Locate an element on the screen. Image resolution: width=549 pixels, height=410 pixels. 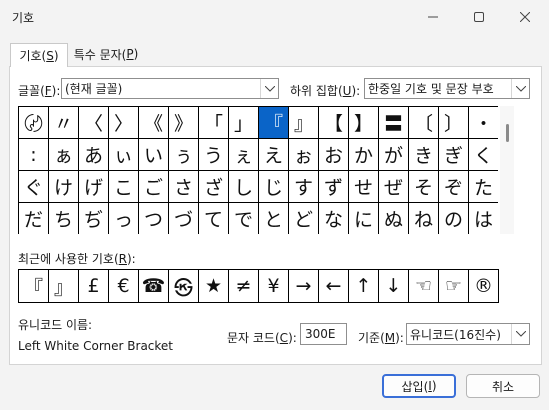
symbol-cell: 〉 is located at coordinates (123, 122).